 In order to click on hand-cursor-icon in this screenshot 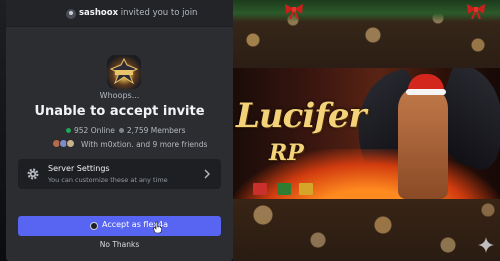, I will do `click(157, 227)`.